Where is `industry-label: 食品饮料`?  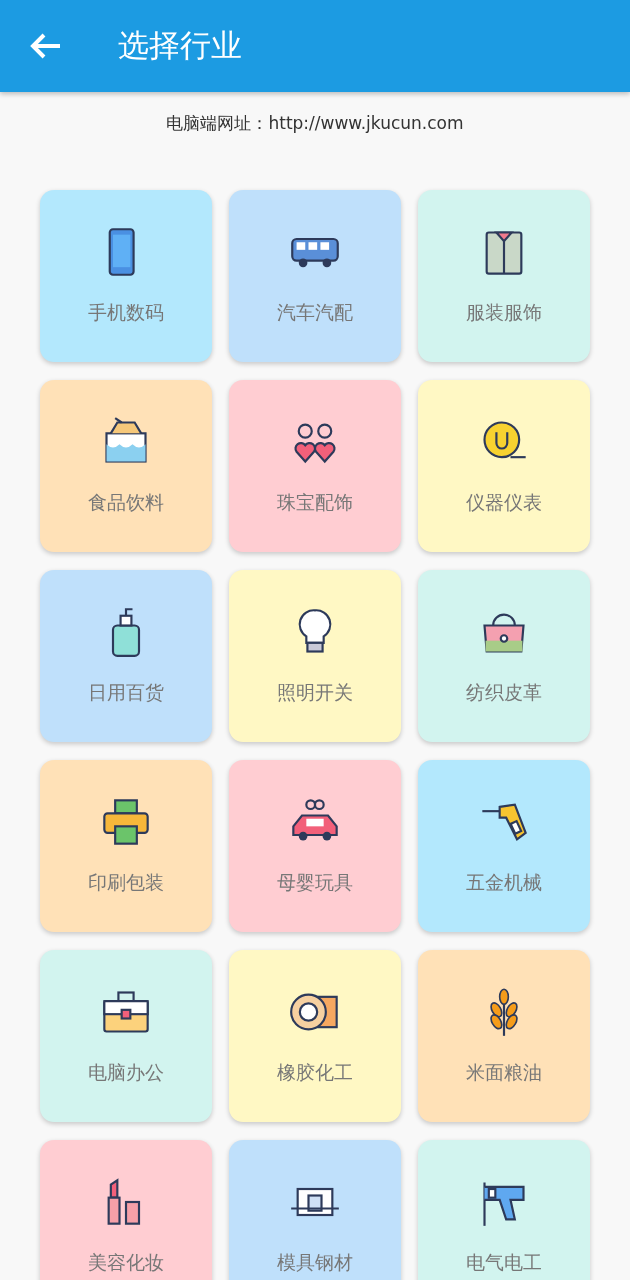
industry-label: 食品饮料 is located at coordinates (126, 502).